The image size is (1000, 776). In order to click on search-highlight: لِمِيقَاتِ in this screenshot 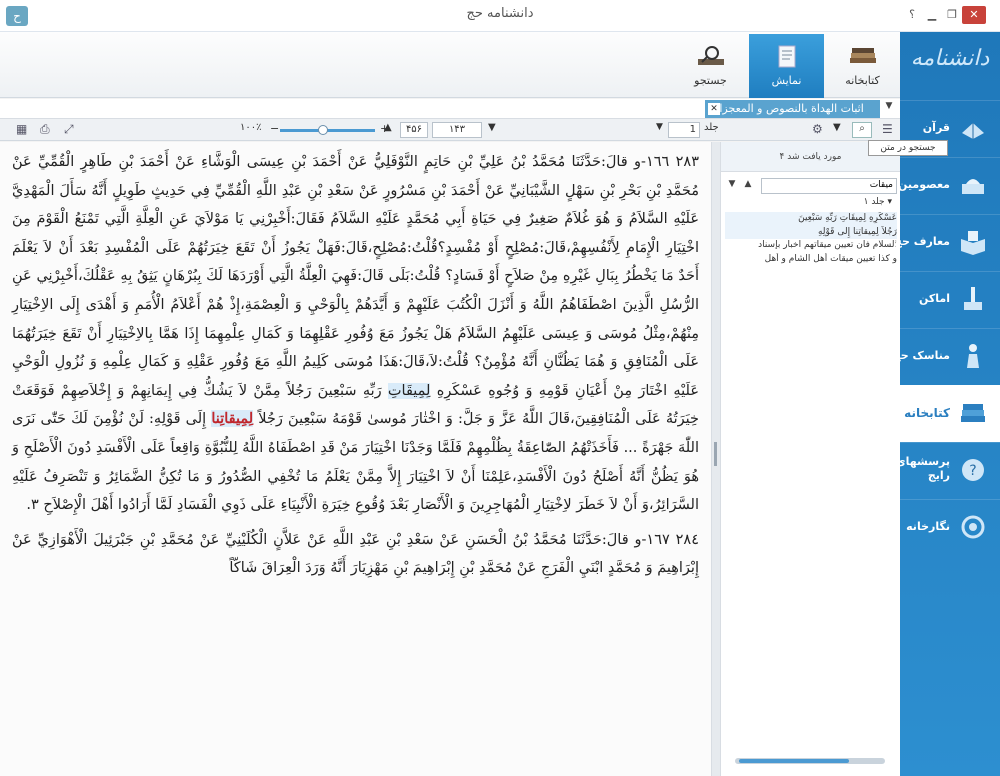, I will do `click(409, 390)`.